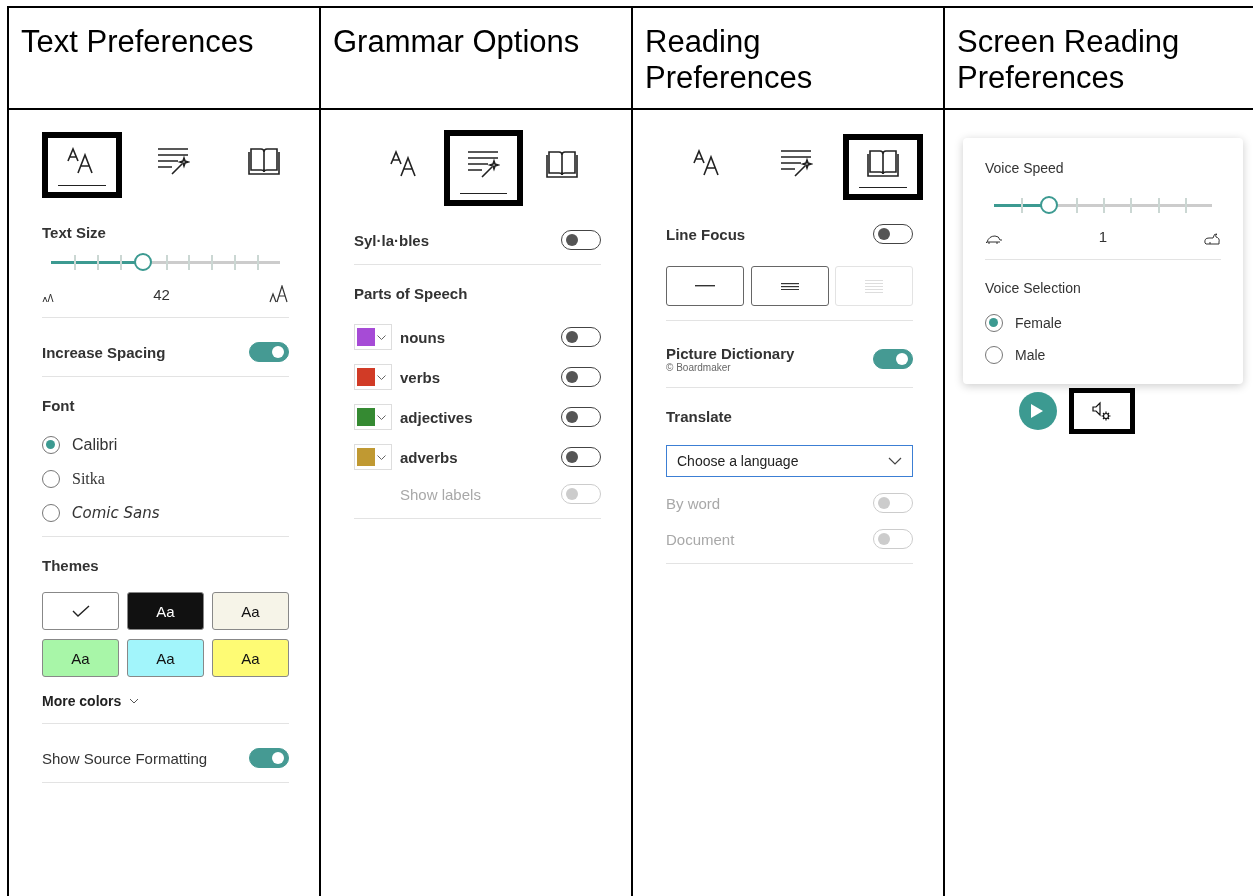  I want to click on small-letters-icon, so click(48, 298).